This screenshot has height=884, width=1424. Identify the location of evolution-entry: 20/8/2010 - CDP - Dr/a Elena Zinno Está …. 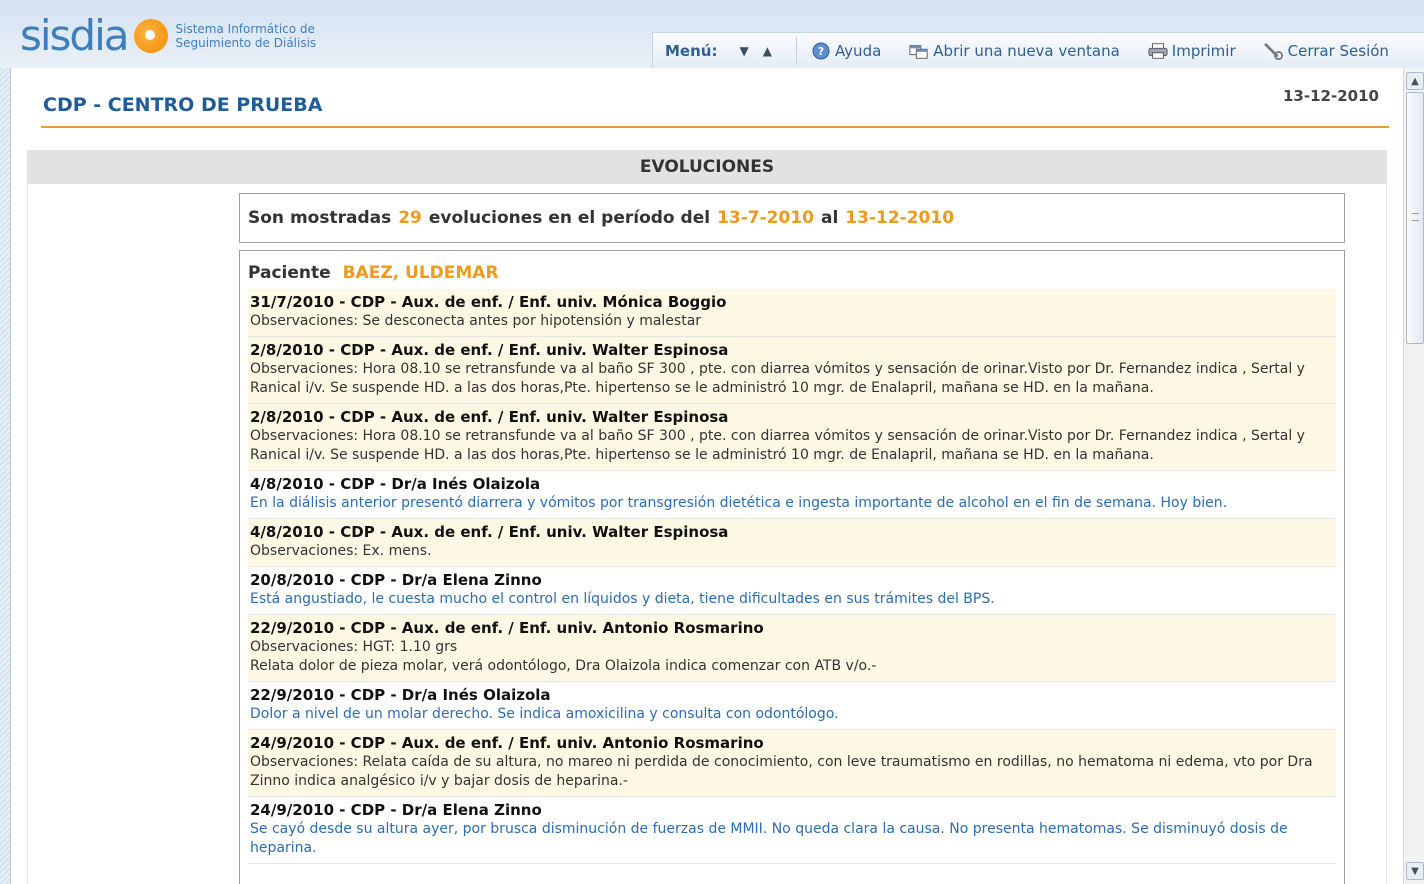
(792, 591).